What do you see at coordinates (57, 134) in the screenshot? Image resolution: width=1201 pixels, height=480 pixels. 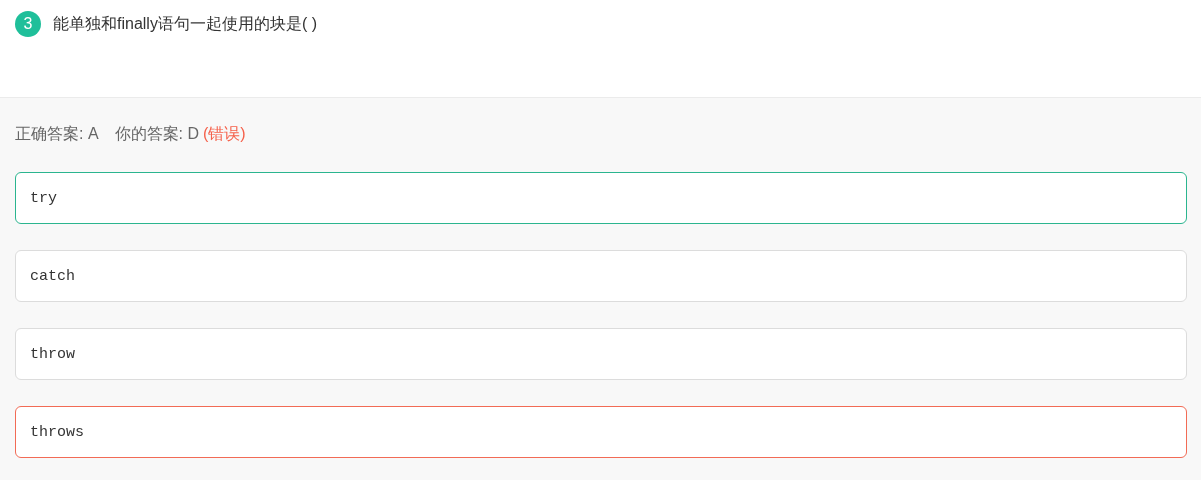 I see `correct-answer: 正确答案: A` at bounding box center [57, 134].